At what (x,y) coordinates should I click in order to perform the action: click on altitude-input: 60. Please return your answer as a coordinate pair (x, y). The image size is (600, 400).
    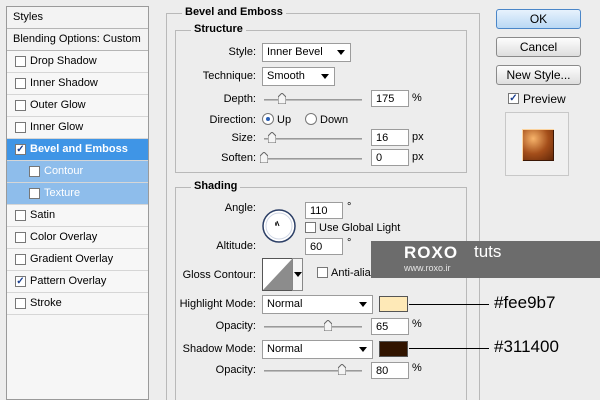
    Looking at the image, I should click on (324, 246).